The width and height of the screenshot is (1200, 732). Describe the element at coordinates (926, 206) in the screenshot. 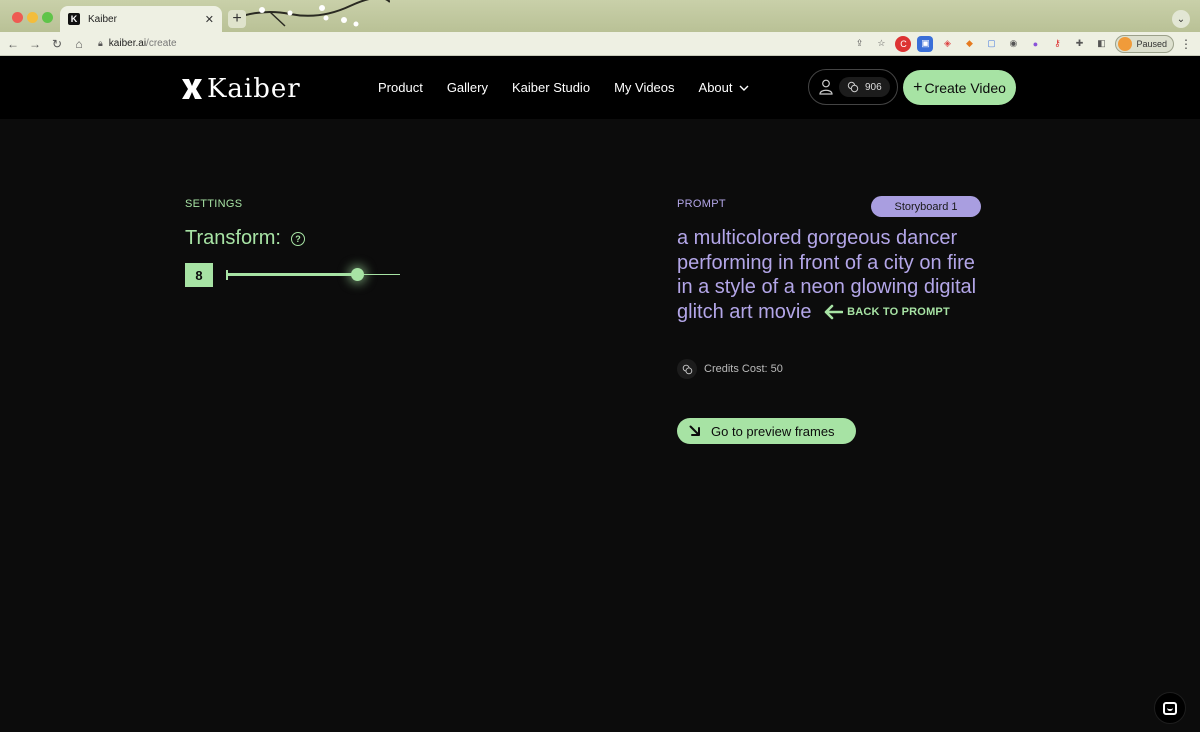

I see `storyboard-badge: Storyboard 1` at that location.